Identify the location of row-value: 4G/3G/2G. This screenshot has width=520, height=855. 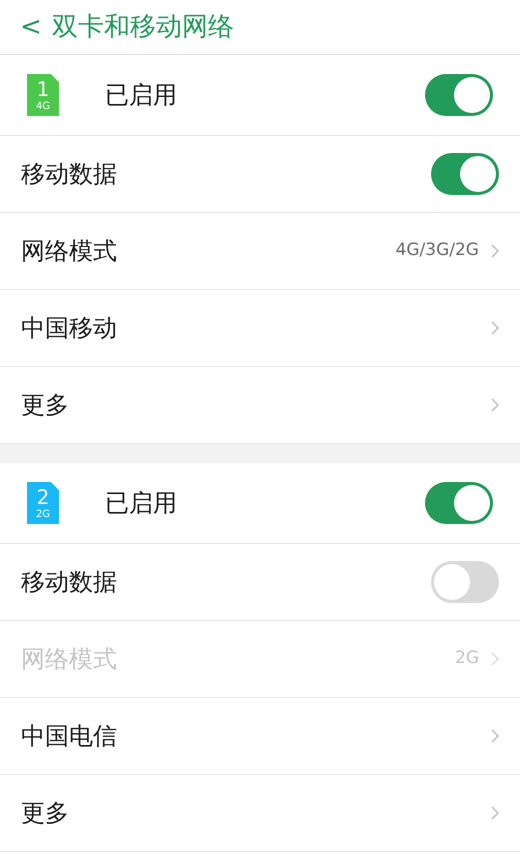
(437, 250).